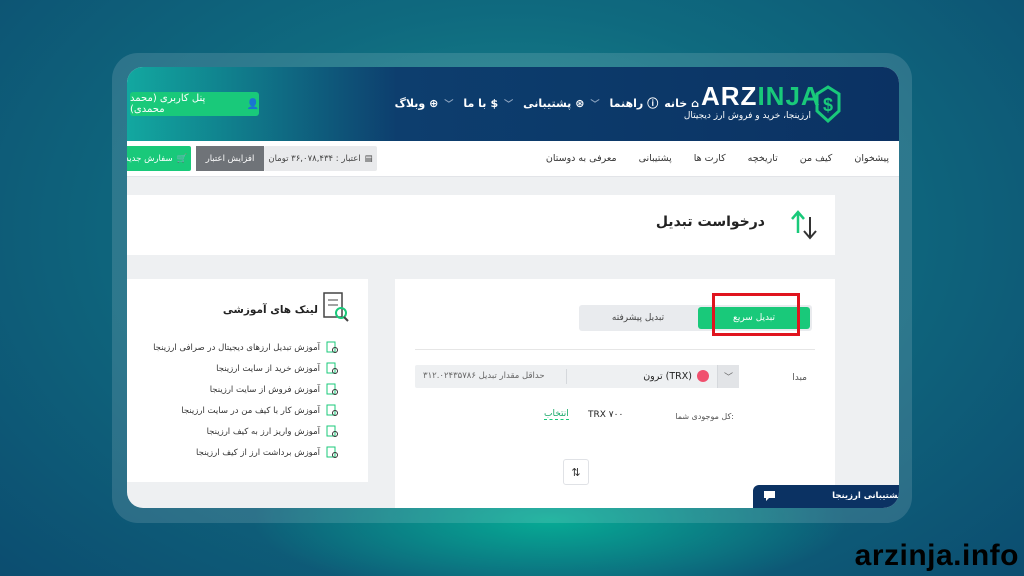 Image resolution: width=1024 pixels, height=576 pixels. I want to click on swap-button: ⇅, so click(576, 472).